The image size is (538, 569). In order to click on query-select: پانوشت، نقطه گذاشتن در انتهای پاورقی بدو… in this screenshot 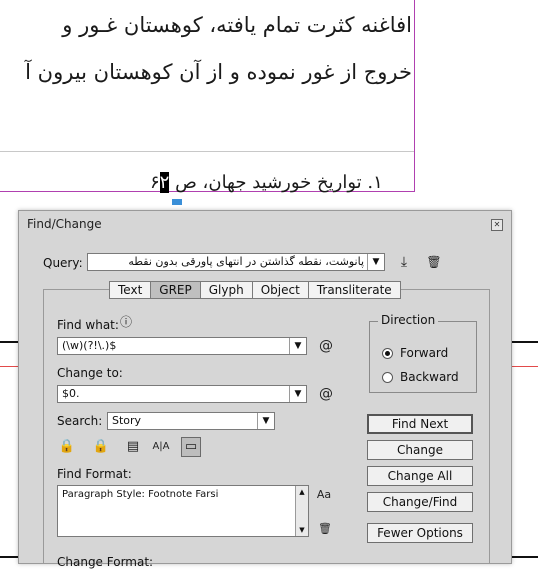, I will do `click(236, 262)`.